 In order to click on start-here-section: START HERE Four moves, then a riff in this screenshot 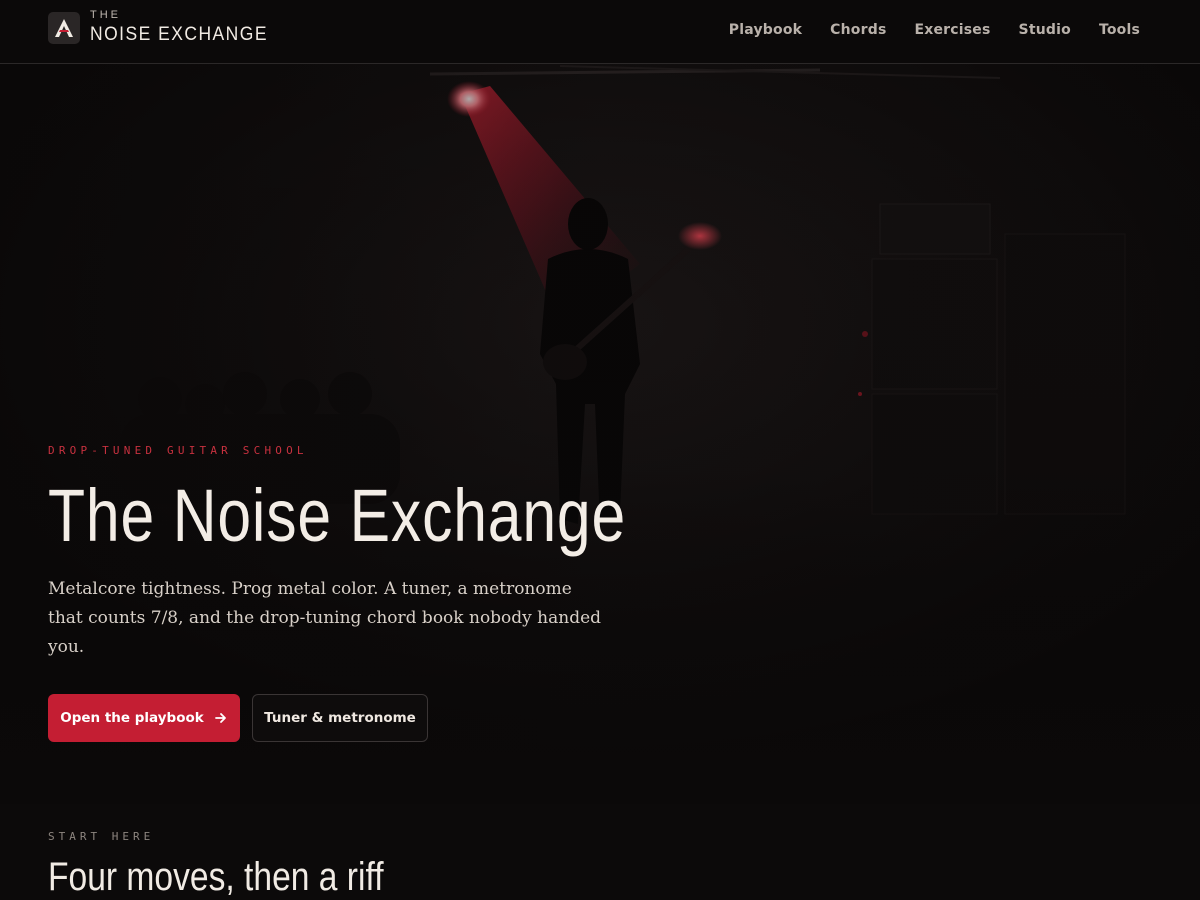, I will do `click(247, 865)`.